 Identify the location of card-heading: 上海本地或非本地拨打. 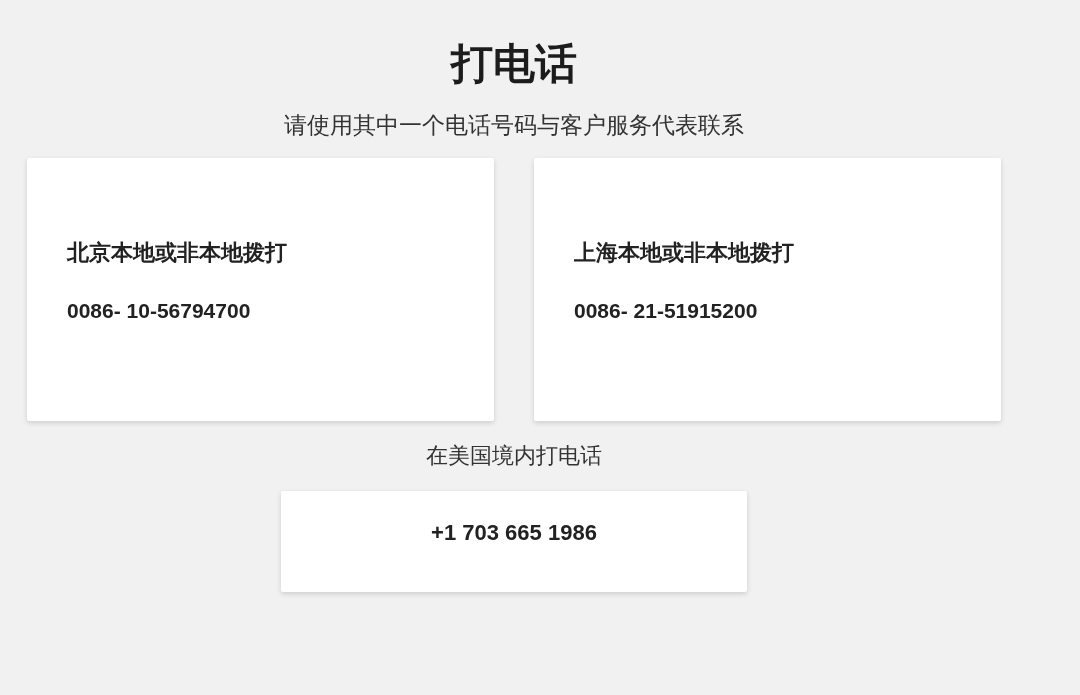
(684, 253).